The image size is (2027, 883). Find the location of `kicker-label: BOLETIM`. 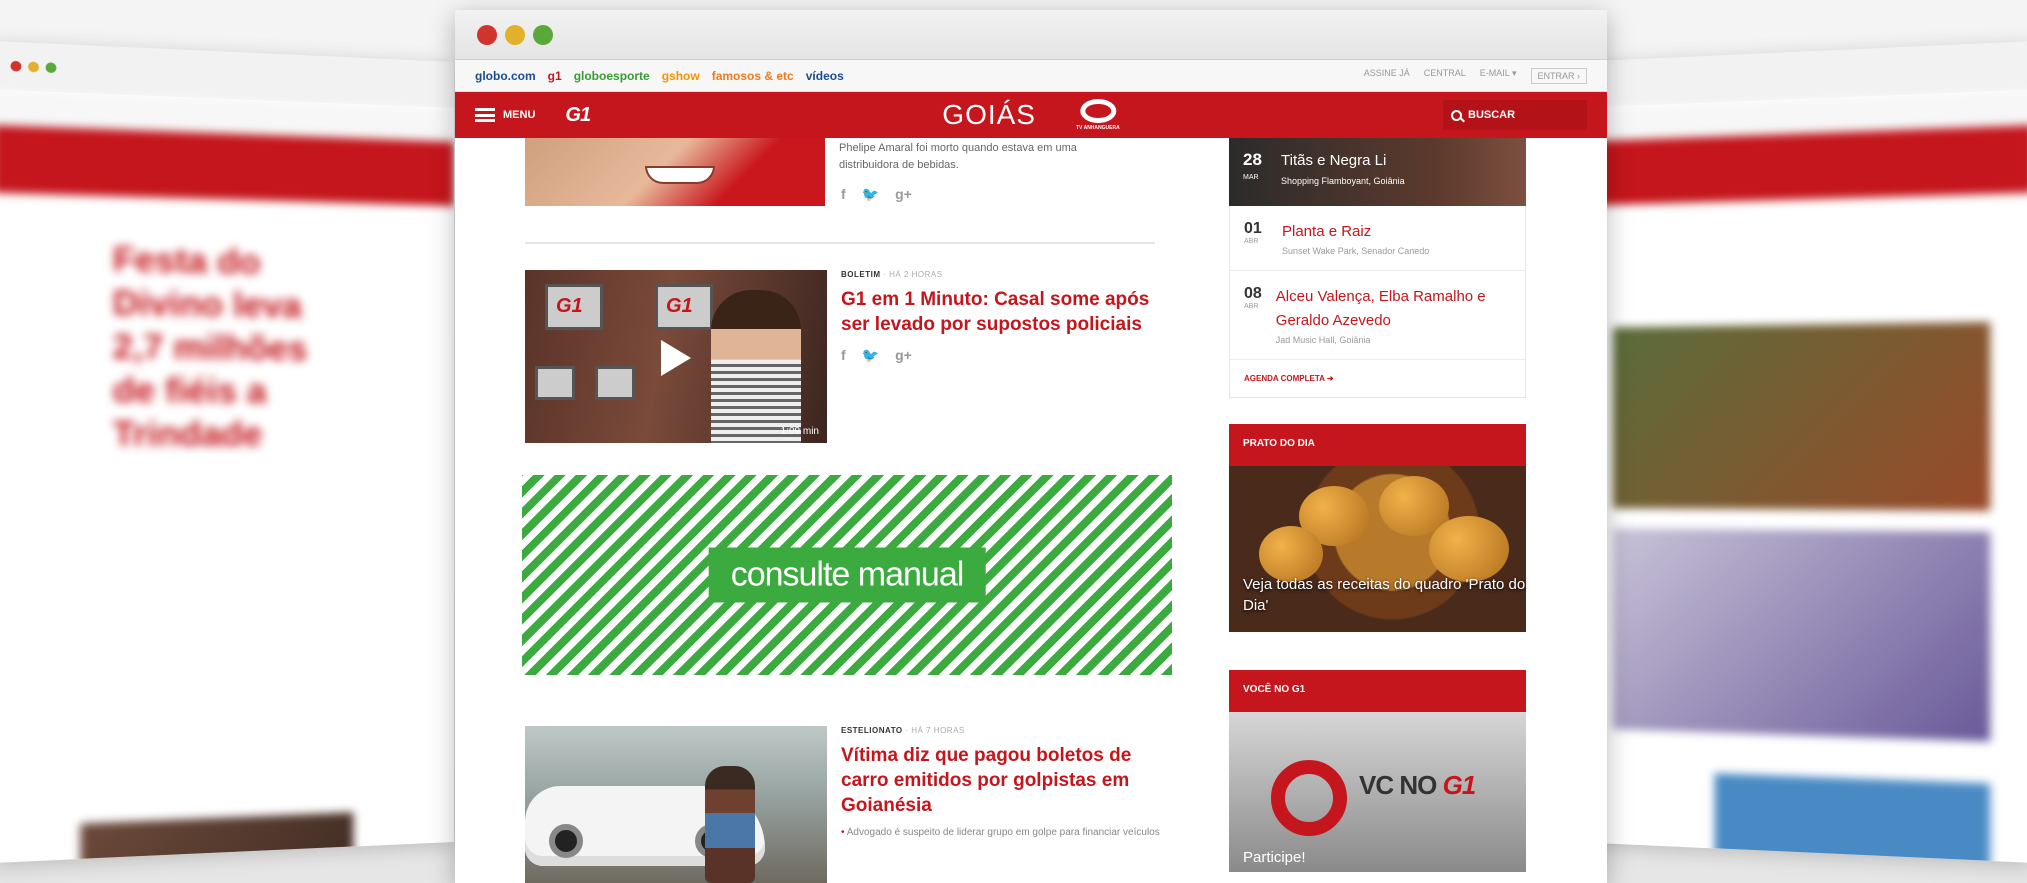

kicker-label: BOLETIM is located at coordinates (861, 274).